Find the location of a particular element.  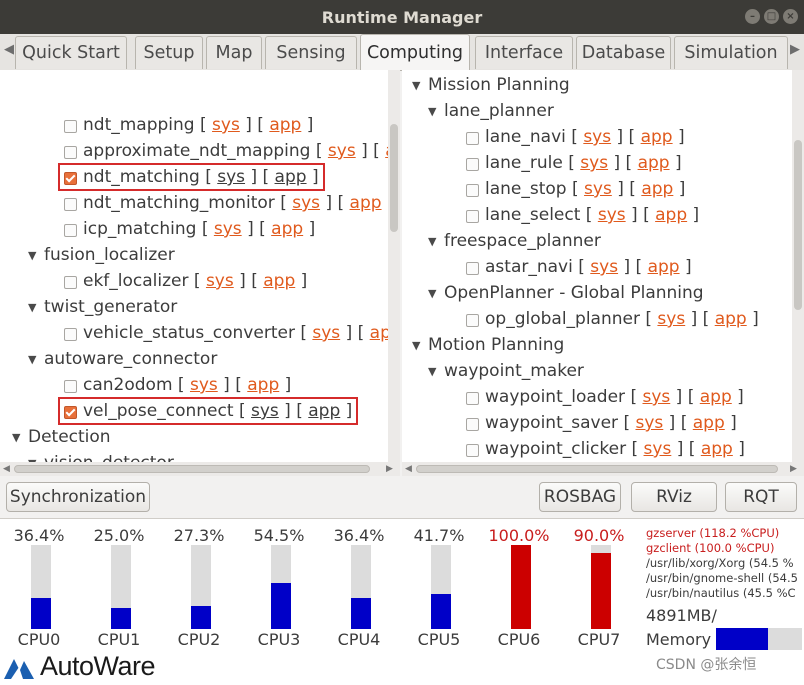

tree-group: ▼ Detection is located at coordinates (61, 437).